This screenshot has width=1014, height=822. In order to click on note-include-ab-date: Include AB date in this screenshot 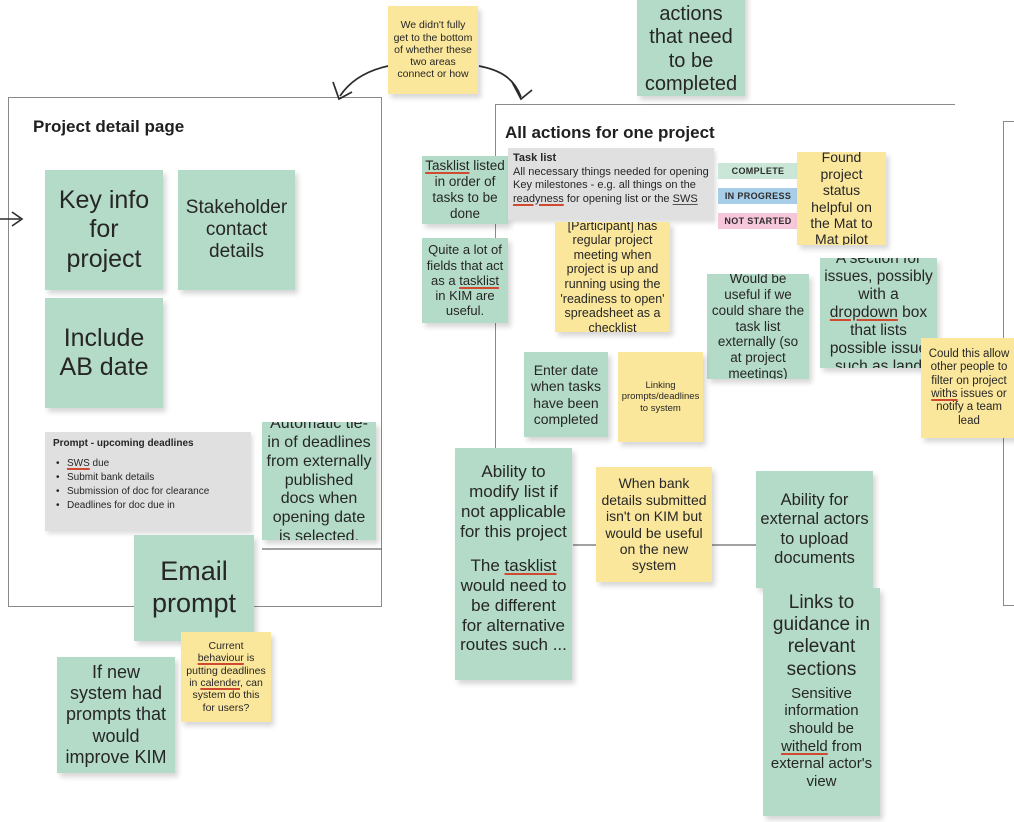, I will do `click(104, 353)`.